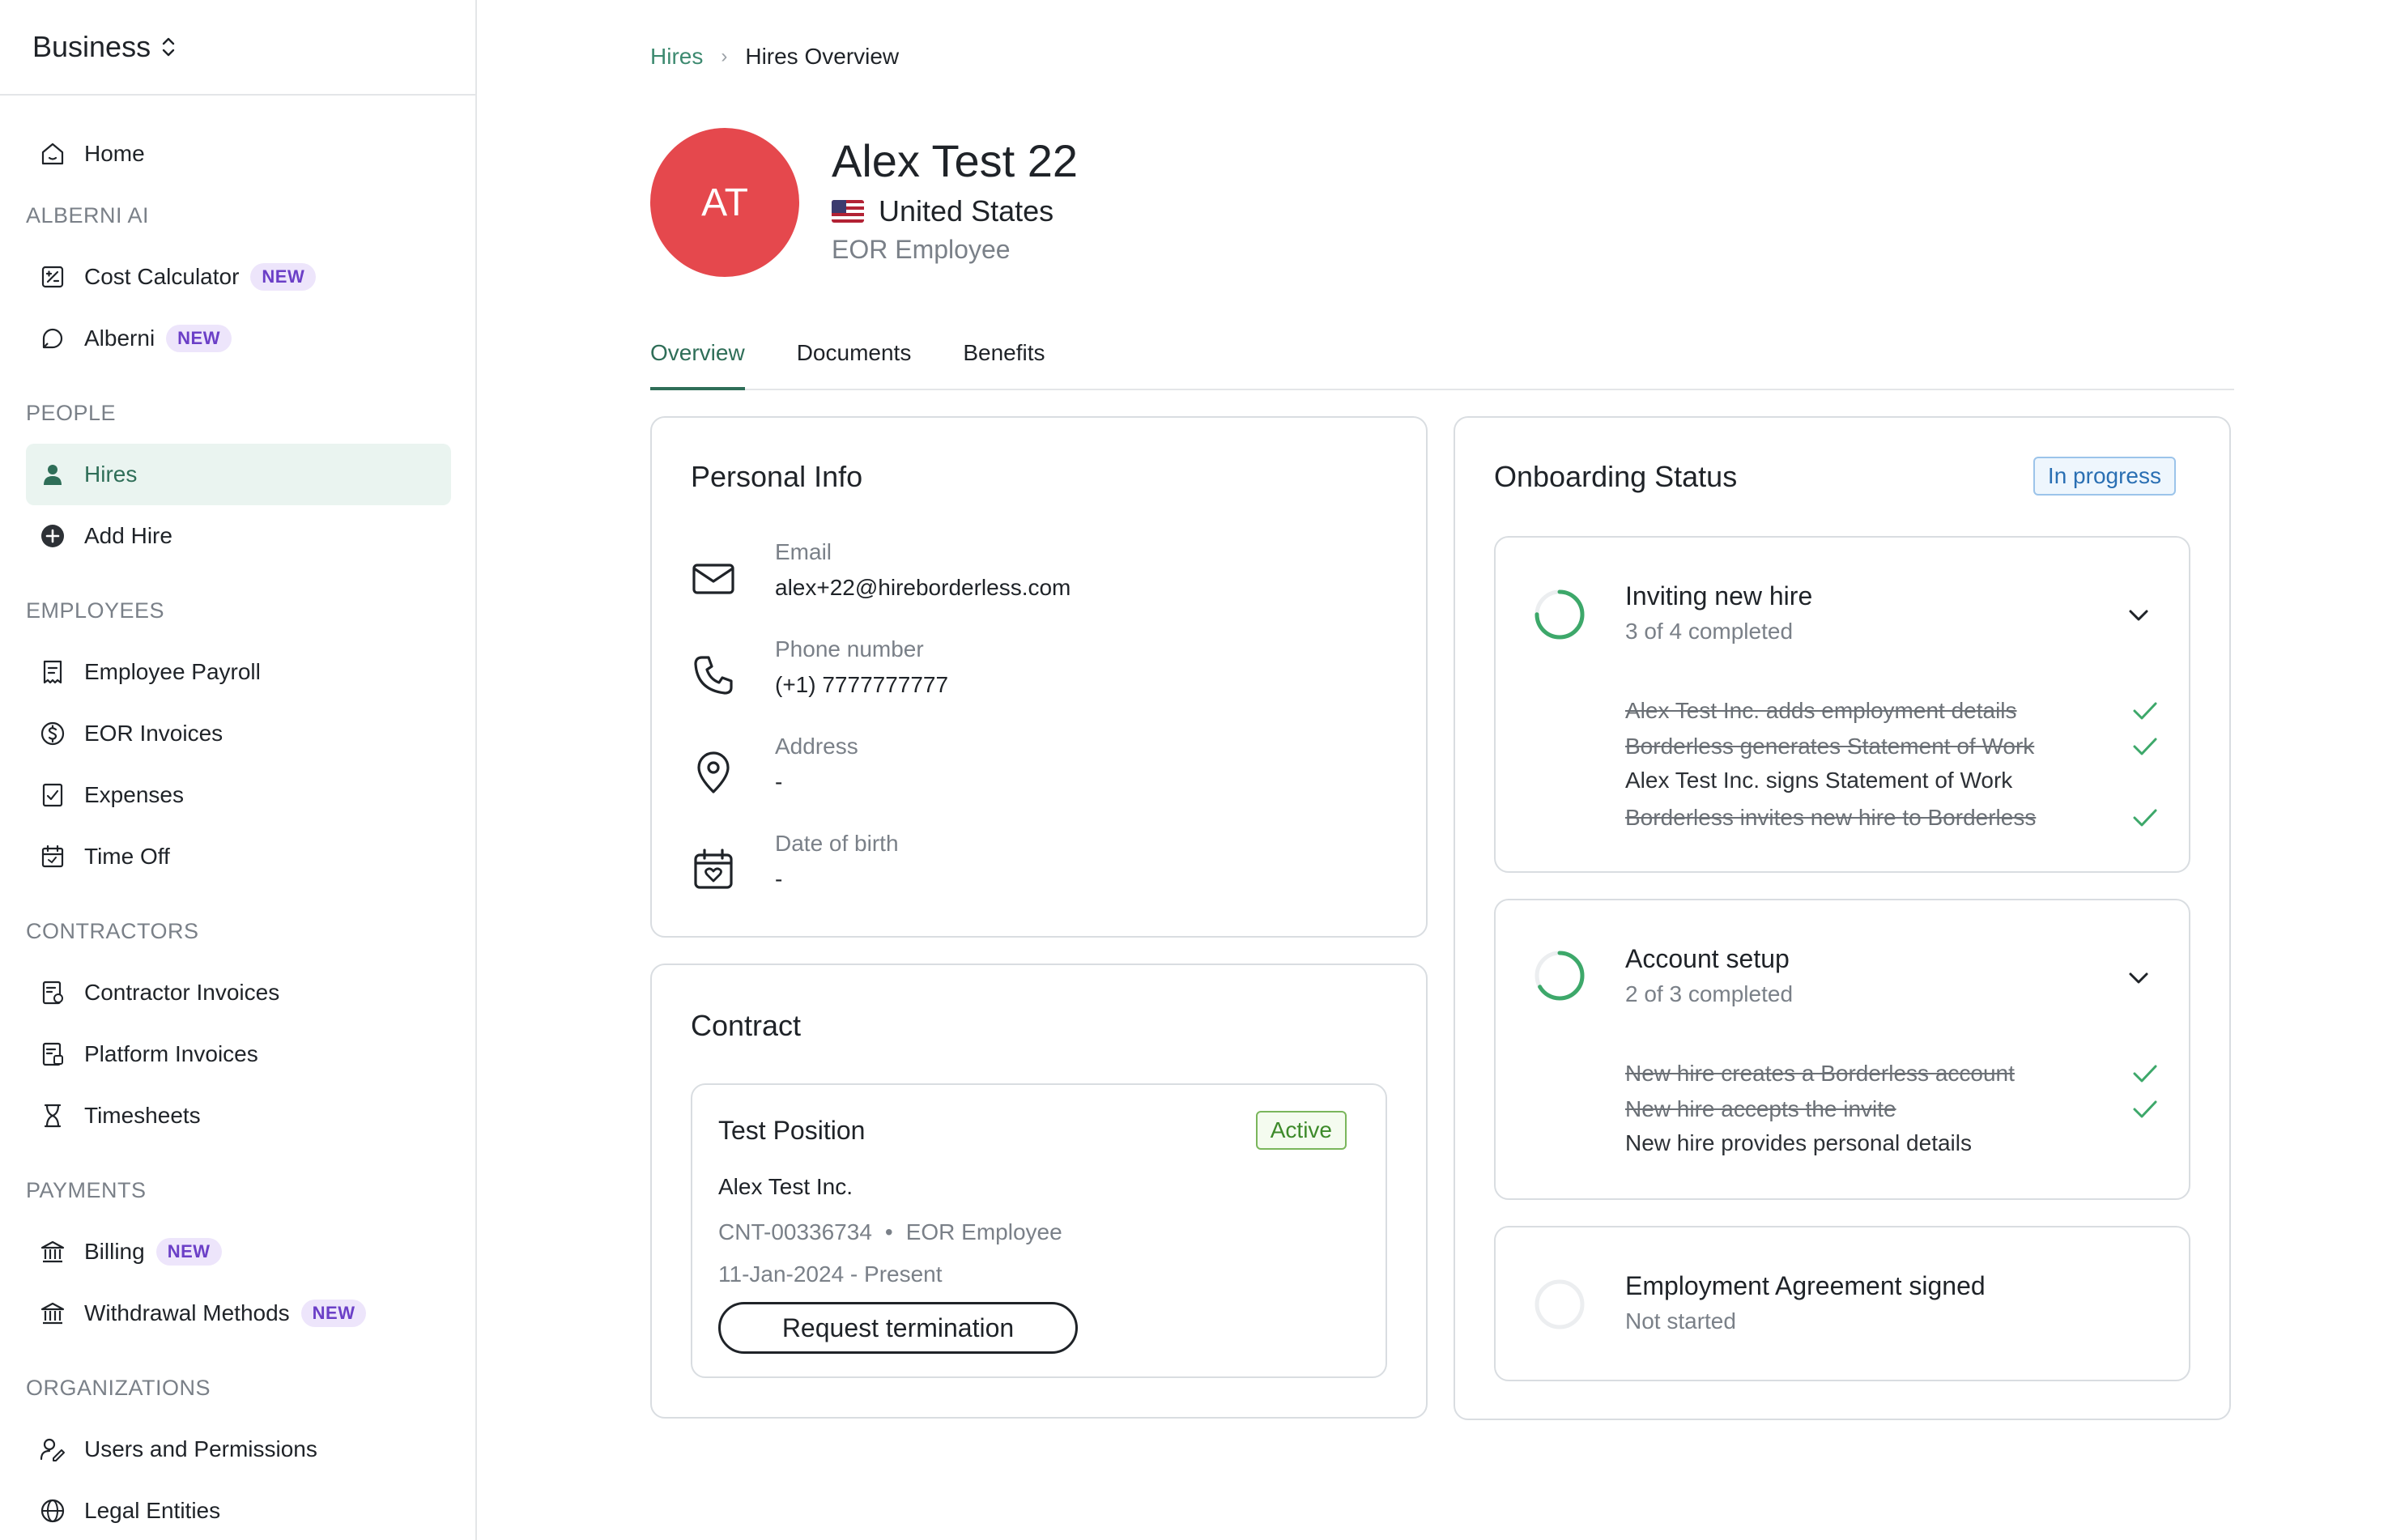  What do you see at coordinates (849, 649) in the screenshot?
I see `phone-label: Phone number` at bounding box center [849, 649].